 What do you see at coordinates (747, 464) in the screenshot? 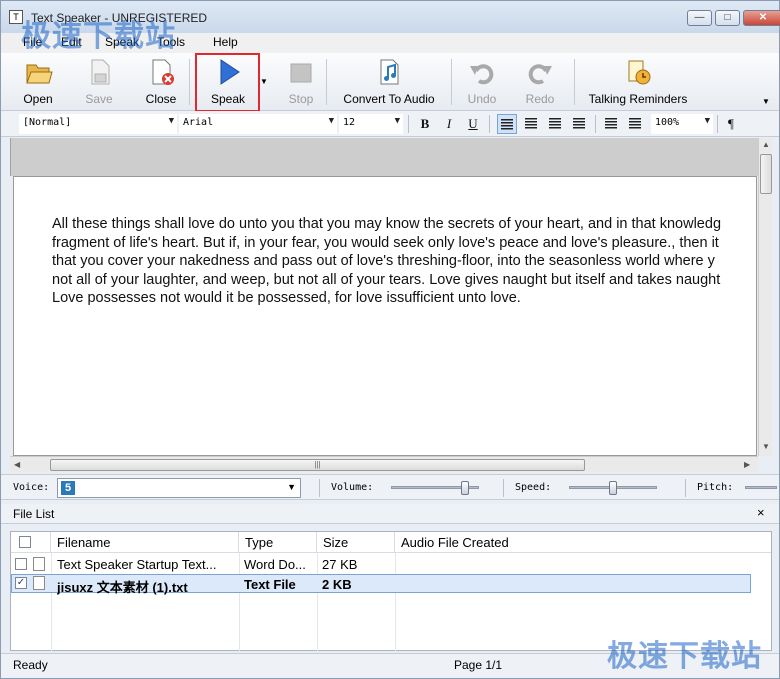
I see `scroll-right-arrow: ▶` at bounding box center [747, 464].